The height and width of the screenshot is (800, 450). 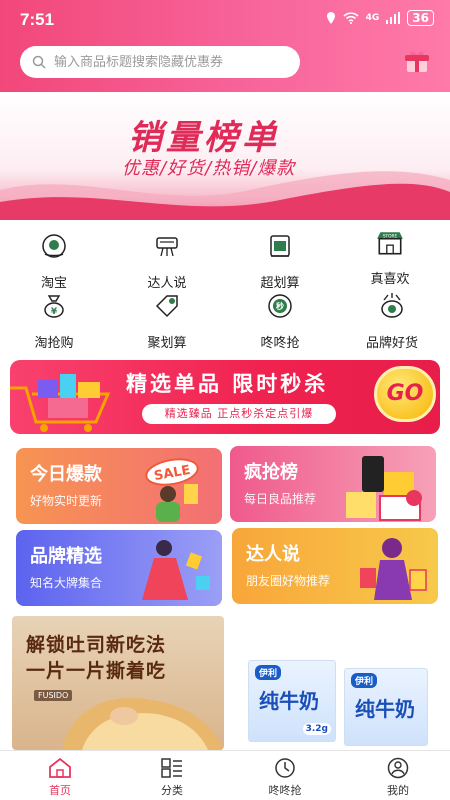 I want to click on card-daren-say: 达人说 朋友圈好物推荐, so click(x=335, y=566).